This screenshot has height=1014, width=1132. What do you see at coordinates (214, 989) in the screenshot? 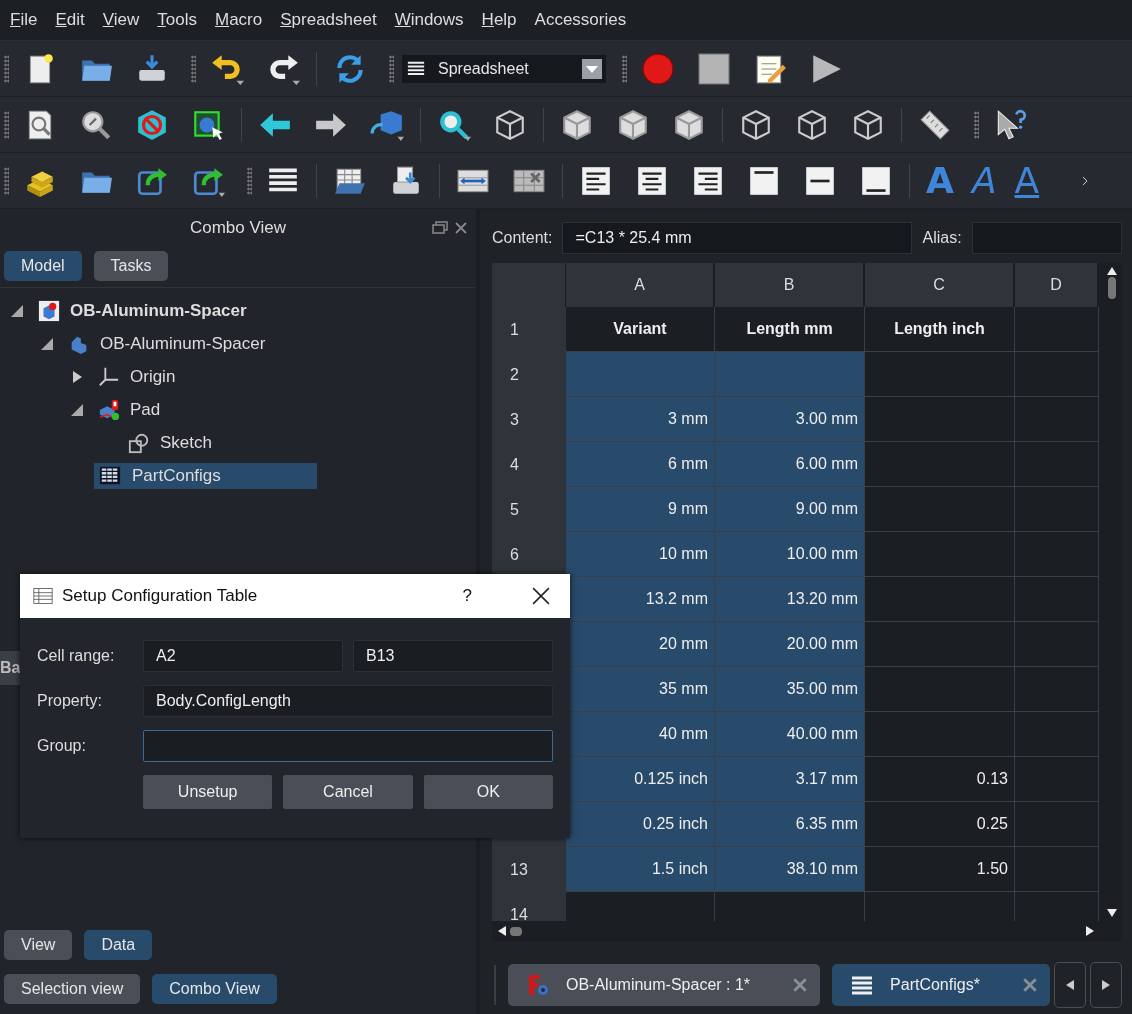
I see `view-tab: Combo View` at bounding box center [214, 989].